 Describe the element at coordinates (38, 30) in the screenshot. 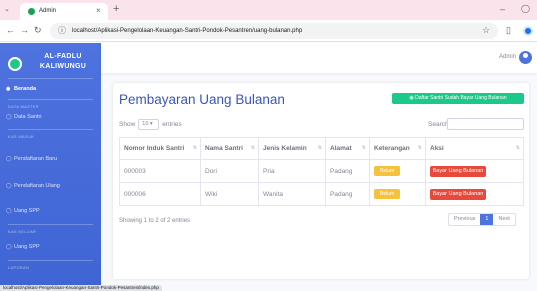

I see `reload-icon: ↻` at that location.